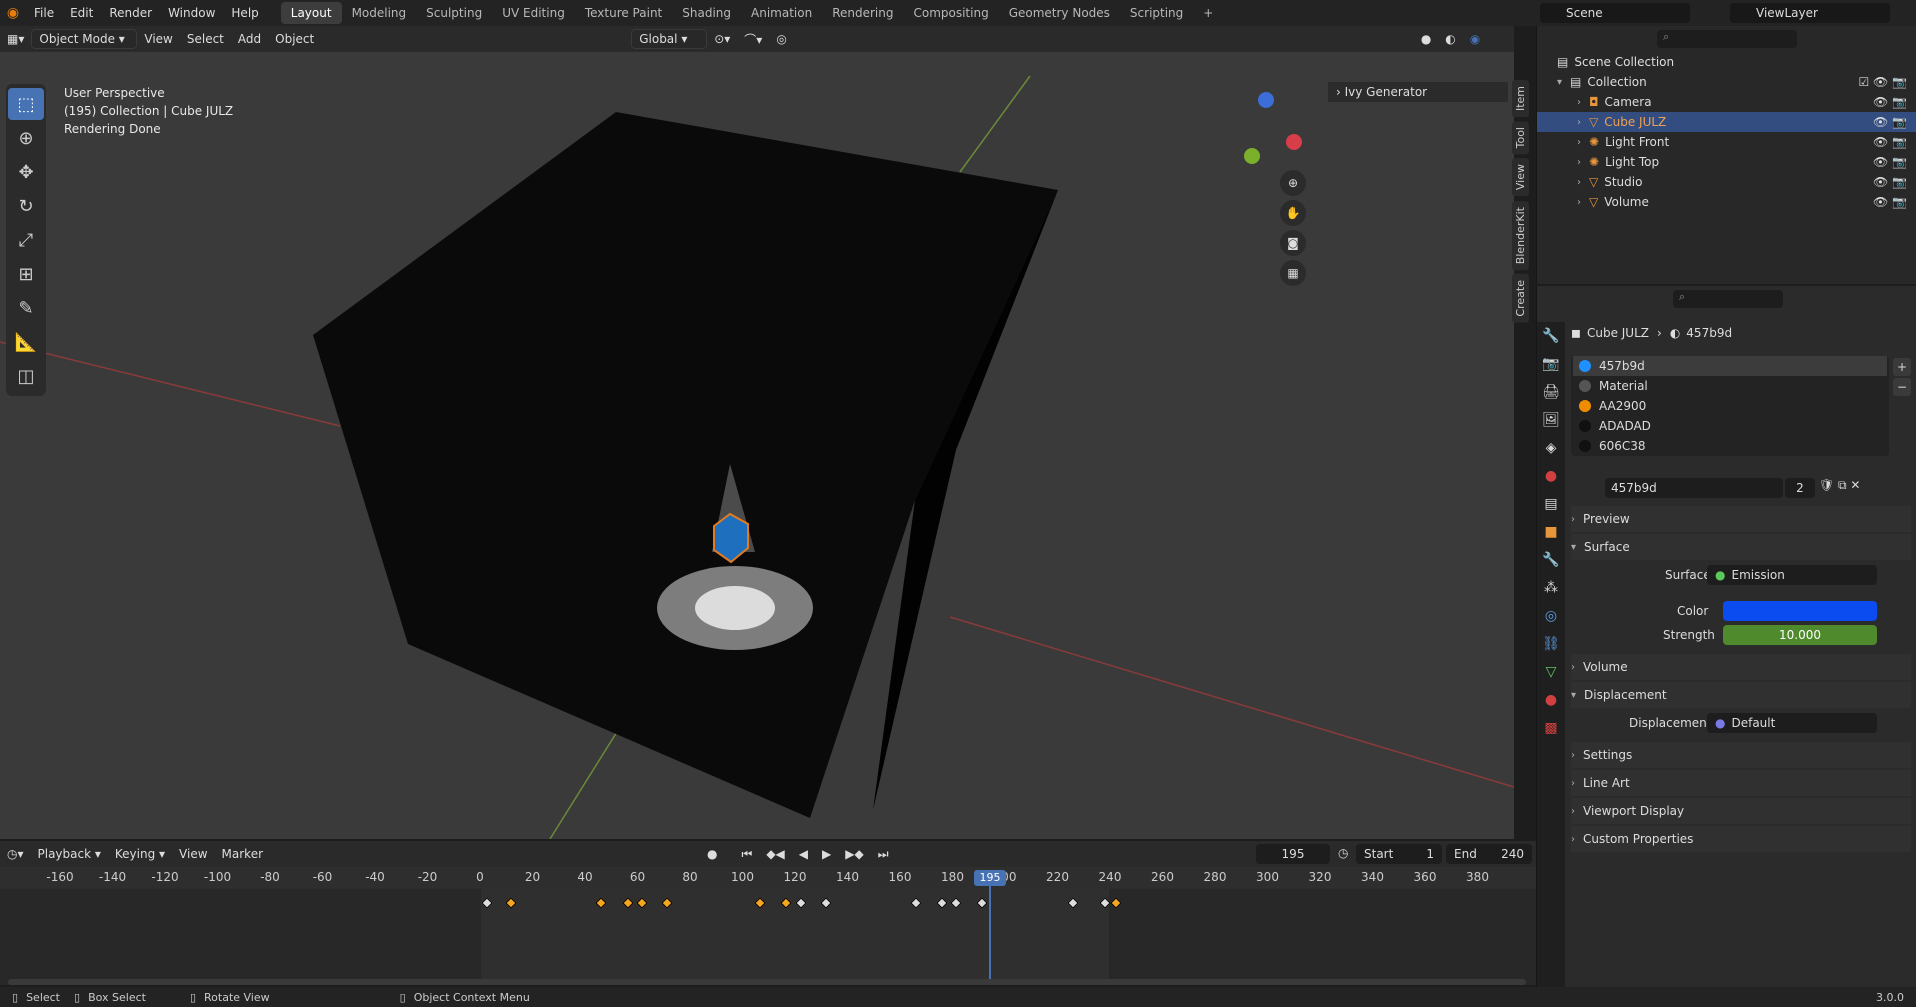 The image size is (1916, 1007). I want to click on viewport-shading-material-icon: ◐, so click(1450, 39).